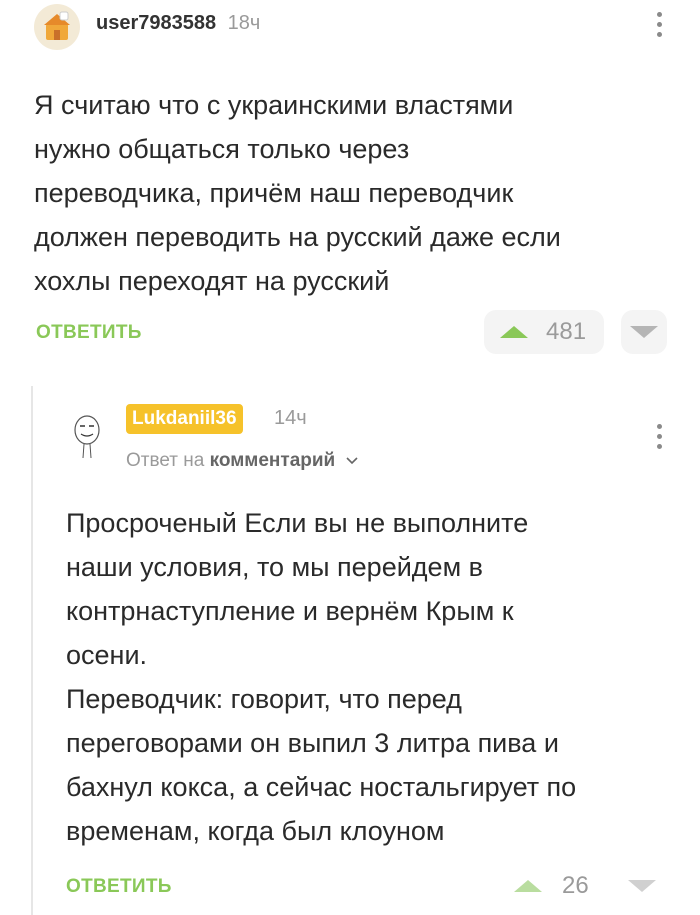 Image resolution: width=700 pixels, height=915 pixels. What do you see at coordinates (32, 650) in the screenshot?
I see `thread-line` at bounding box center [32, 650].